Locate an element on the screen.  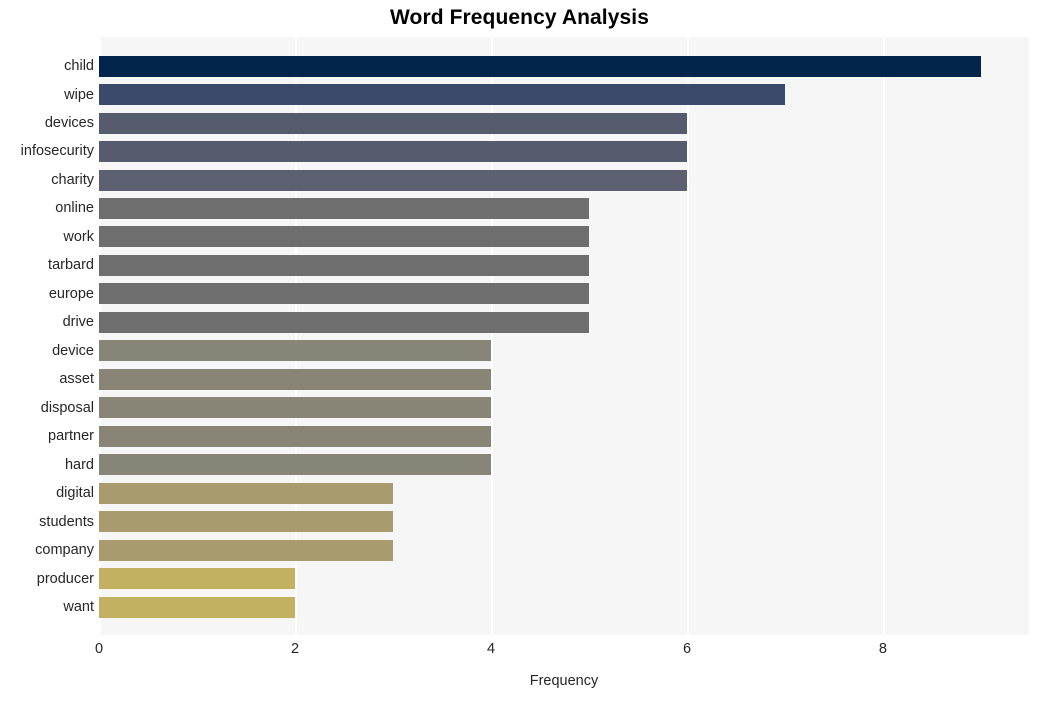
bar-infosecurity is located at coordinates (393, 152).